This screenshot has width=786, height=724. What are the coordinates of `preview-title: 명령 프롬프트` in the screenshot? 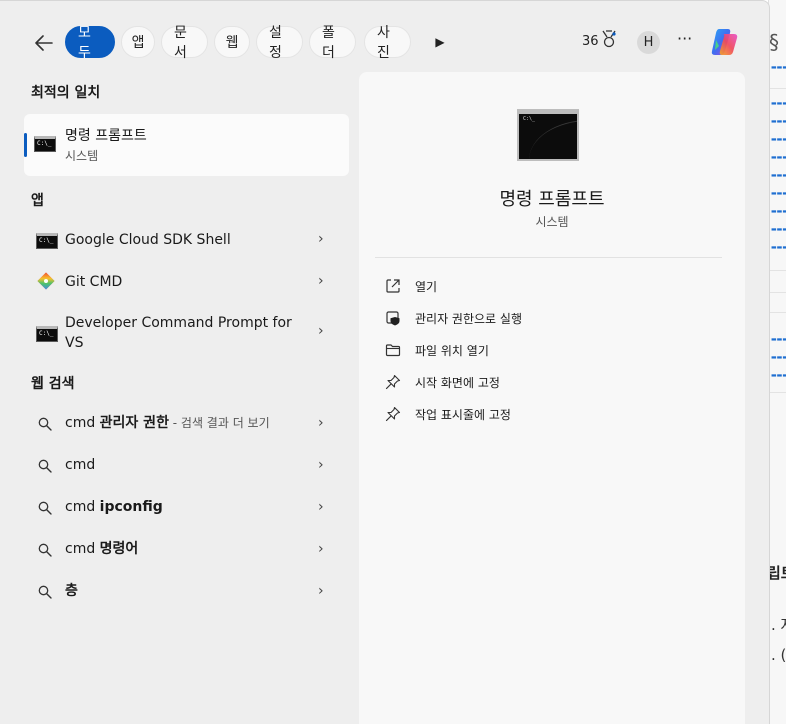 It's located at (552, 199).